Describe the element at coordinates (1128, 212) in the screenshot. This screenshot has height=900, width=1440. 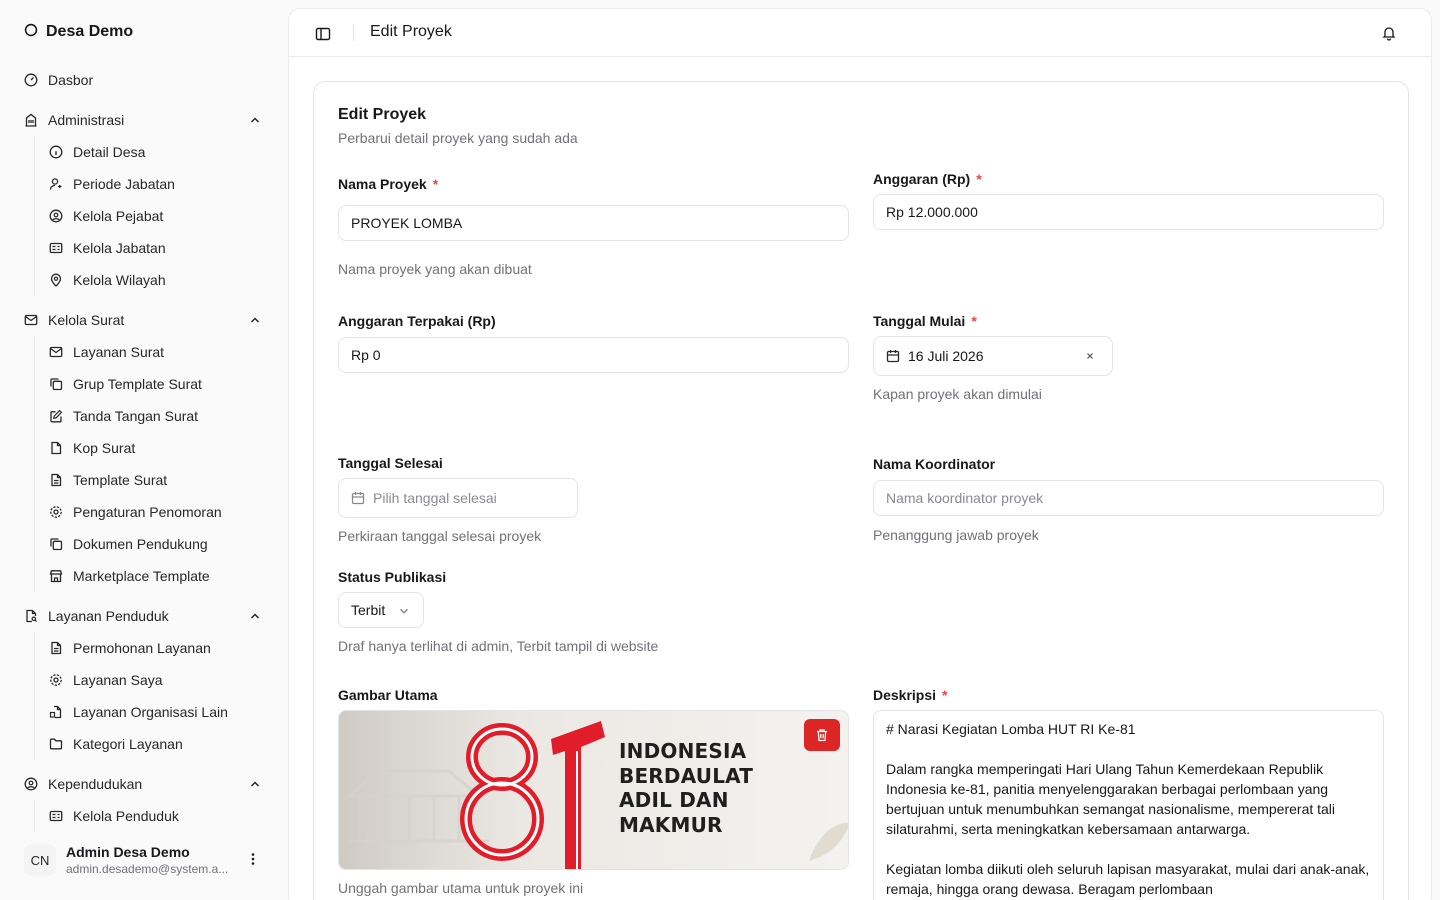
I see `anggaran-input: Rp 12.000.000` at that location.